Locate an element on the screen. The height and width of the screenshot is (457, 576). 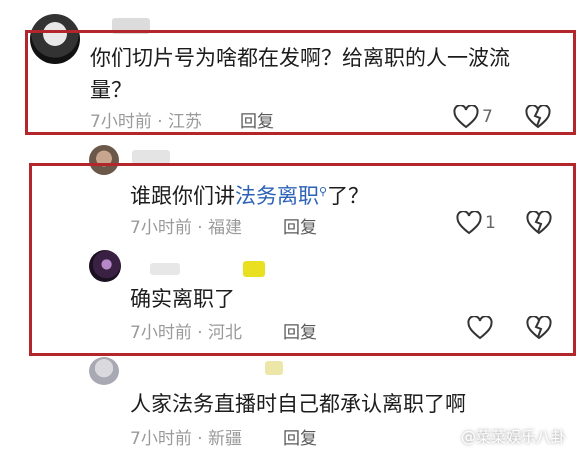
comment-meta: 7小时前 · 新疆 is located at coordinates (186, 436).